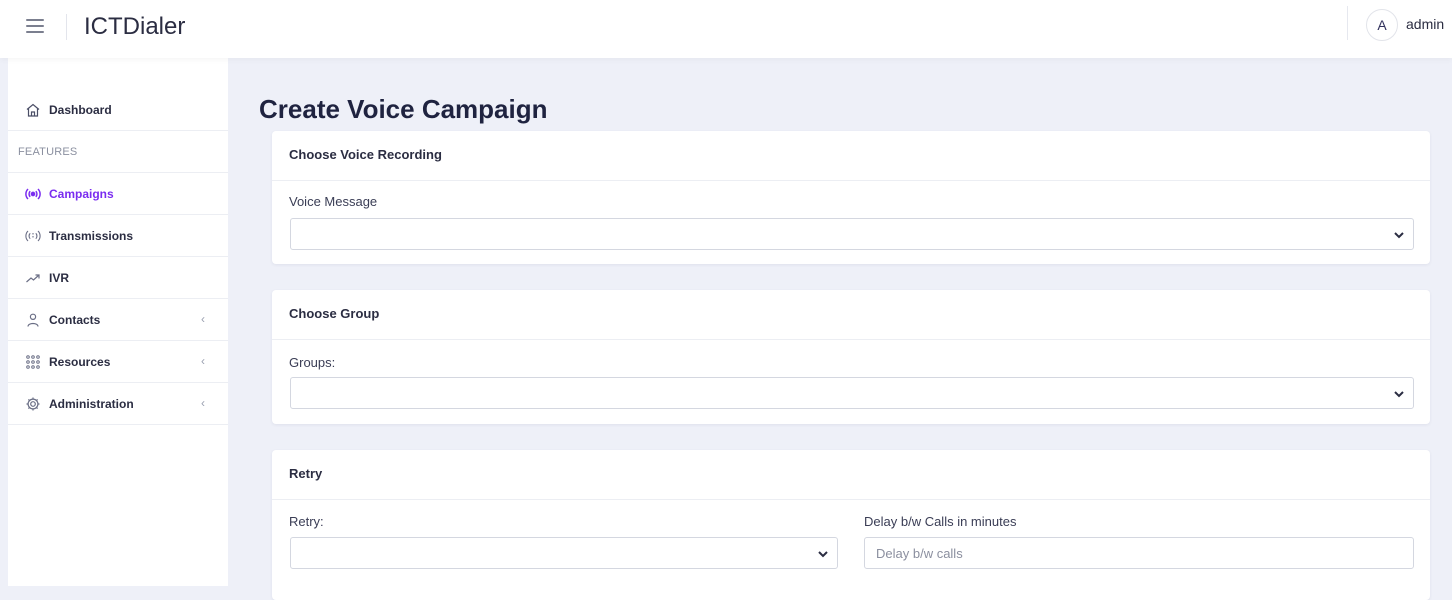 The width and height of the screenshot is (1452, 600). I want to click on user-icon, so click(33, 320).